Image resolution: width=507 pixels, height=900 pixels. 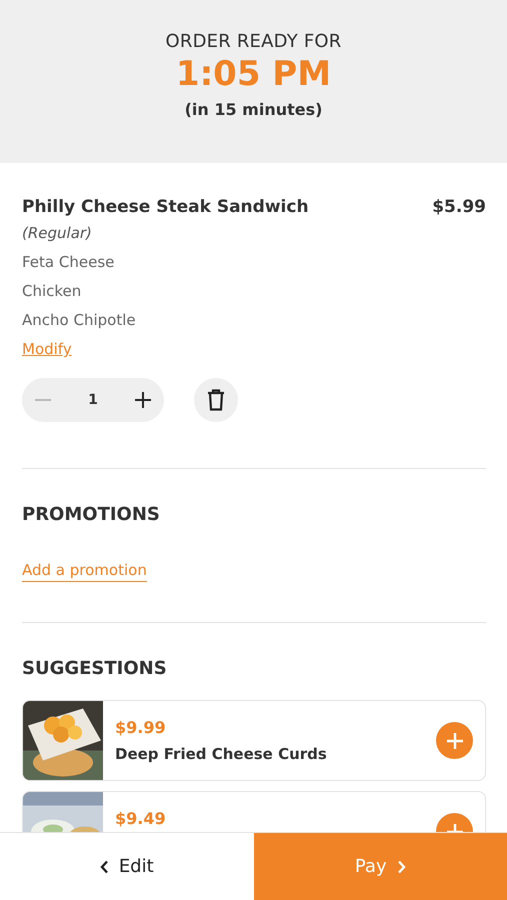 What do you see at coordinates (84, 571) in the screenshot?
I see `promotion-link: Add a promotion` at bounding box center [84, 571].